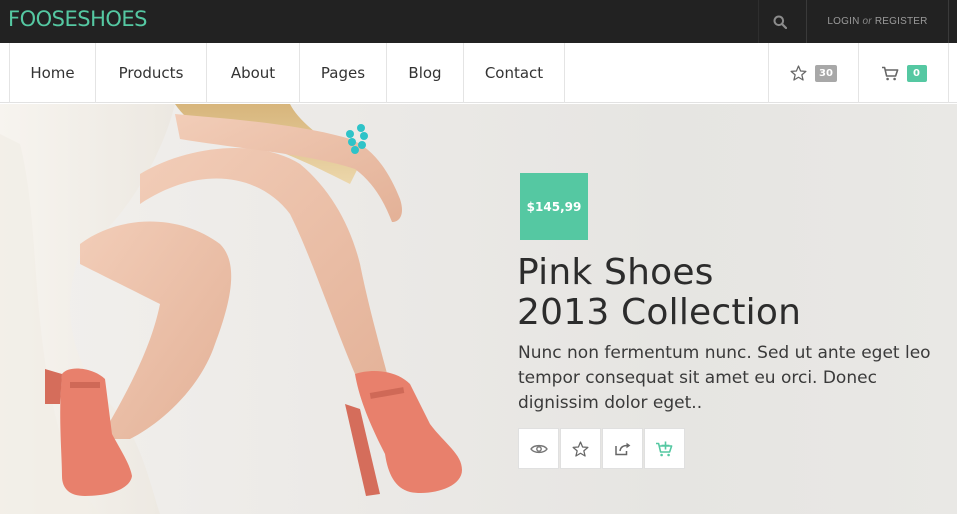 The image size is (957, 514). What do you see at coordinates (843, 21) in the screenshot?
I see `login-link: LOGIN` at bounding box center [843, 21].